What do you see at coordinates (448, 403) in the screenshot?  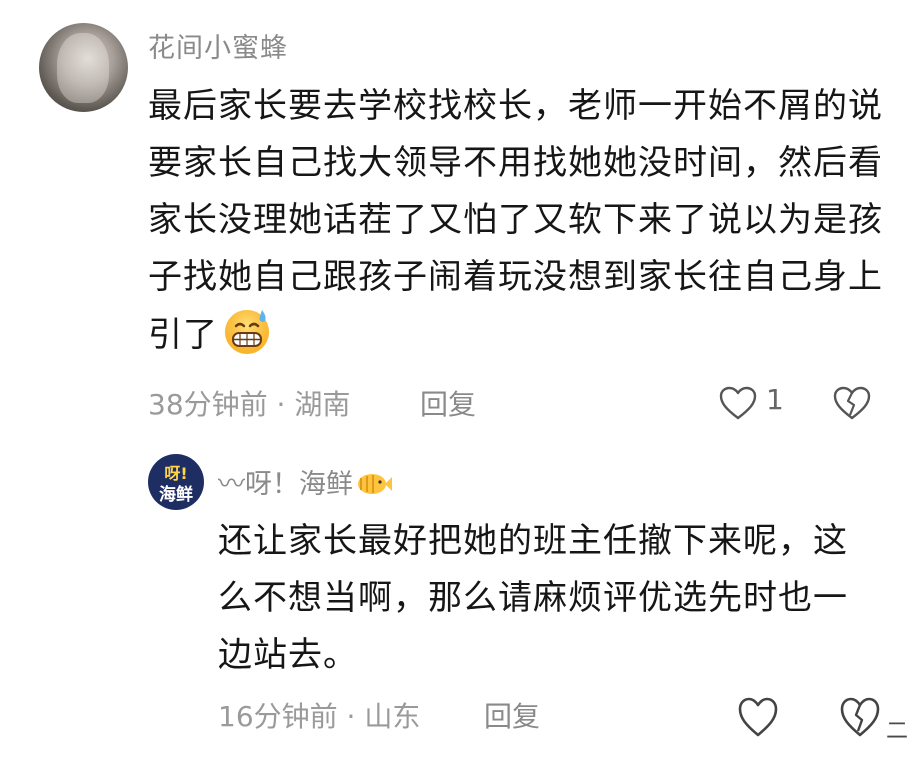 I see `reply-button: 回复` at bounding box center [448, 403].